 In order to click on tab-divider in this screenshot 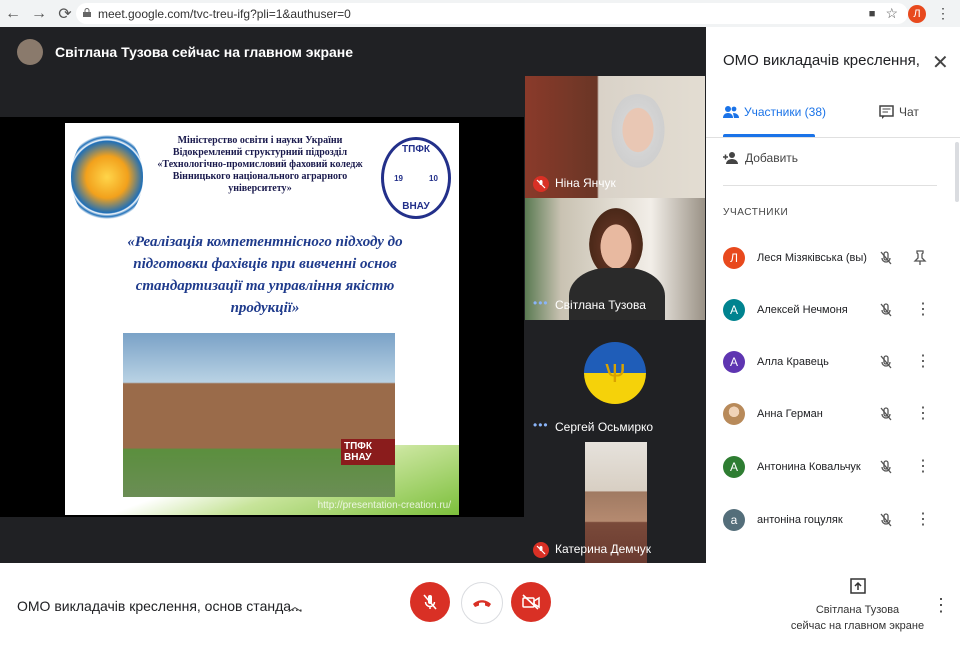, I will do `click(833, 137)`.